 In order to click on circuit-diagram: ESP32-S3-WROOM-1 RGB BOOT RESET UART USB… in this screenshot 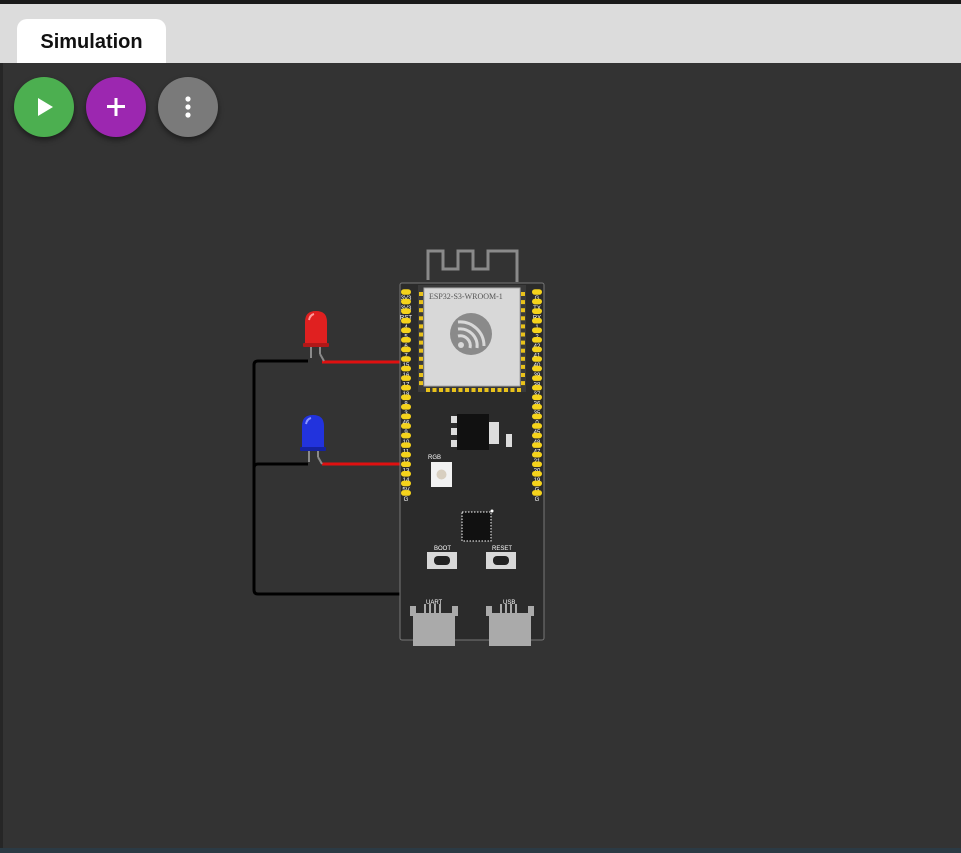, I will do `click(398, 447)`.